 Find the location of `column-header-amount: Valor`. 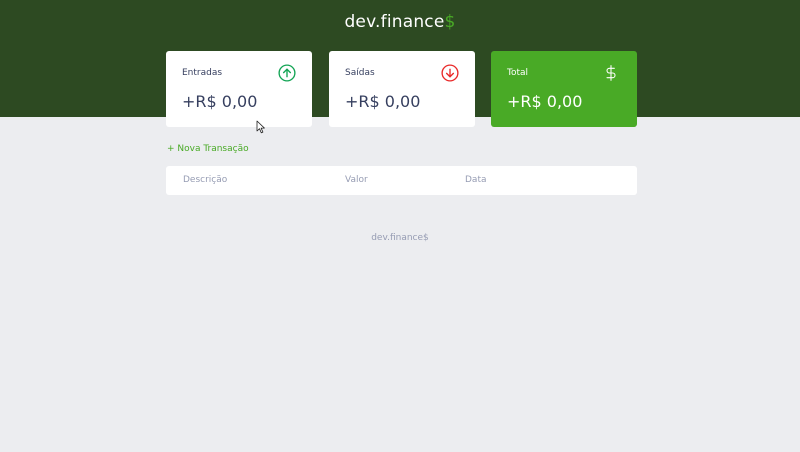

column-header-amount: Valor is located at coordinates (356, 180).